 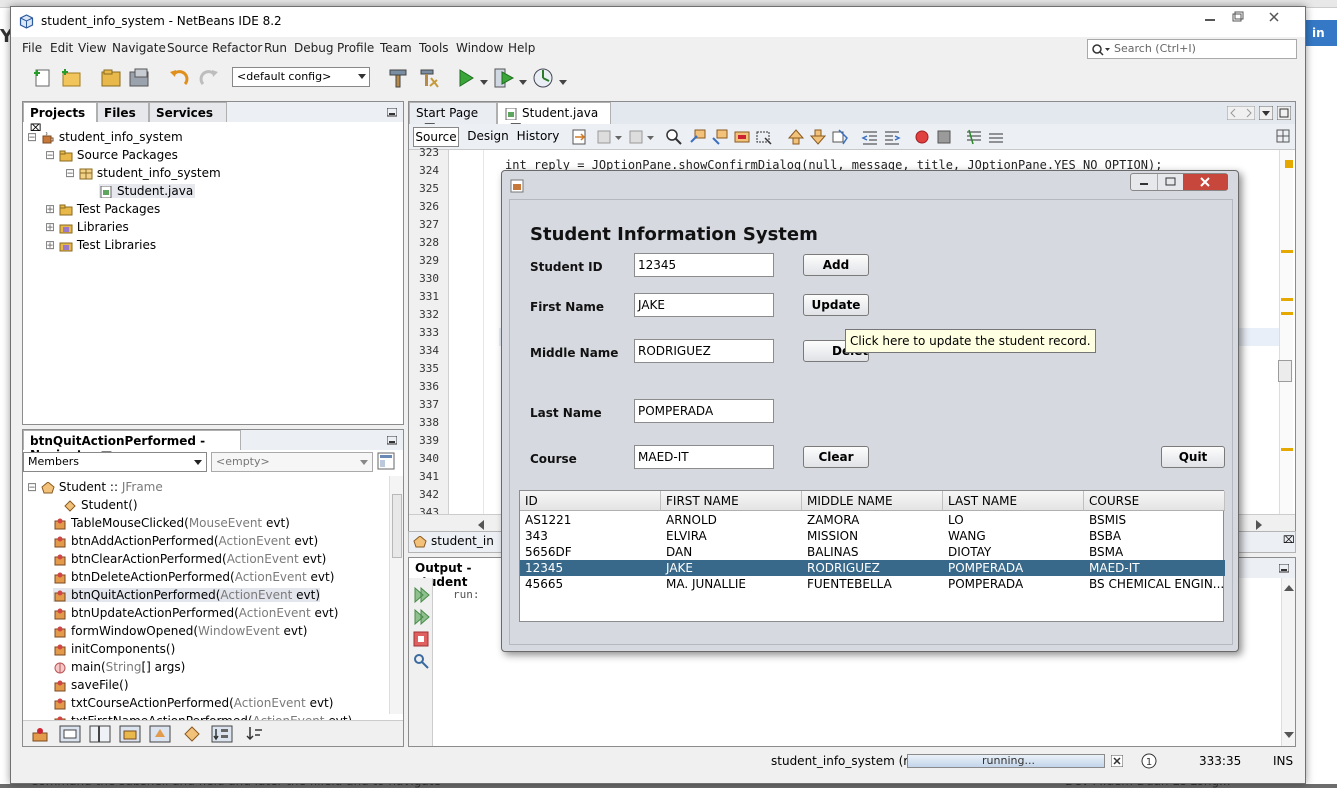 I want to click on scroll-down-icon, so click(x=1289, y=735).